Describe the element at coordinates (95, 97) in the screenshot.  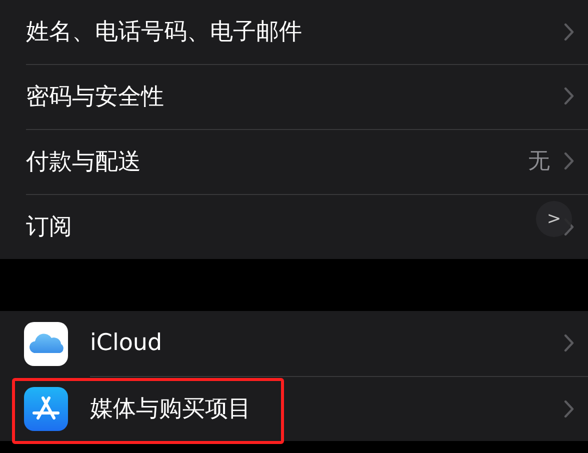
I see `row-label: 密码与安全性` at that location.